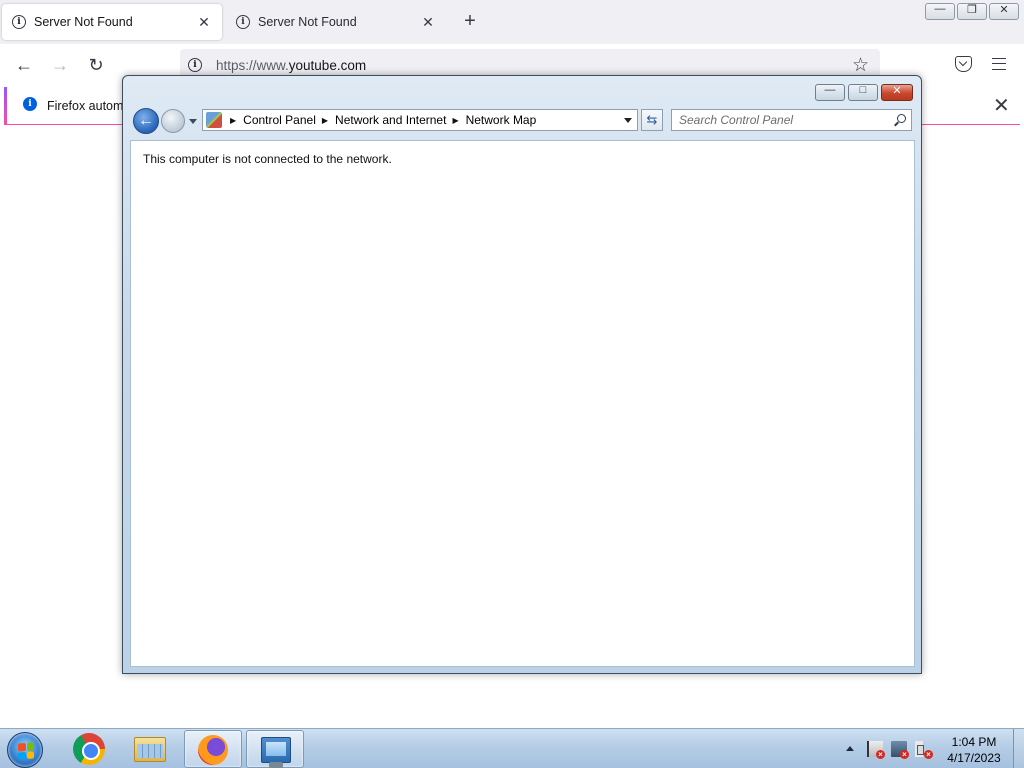  I want to click on file-explorer-icon, so click(150, 749).